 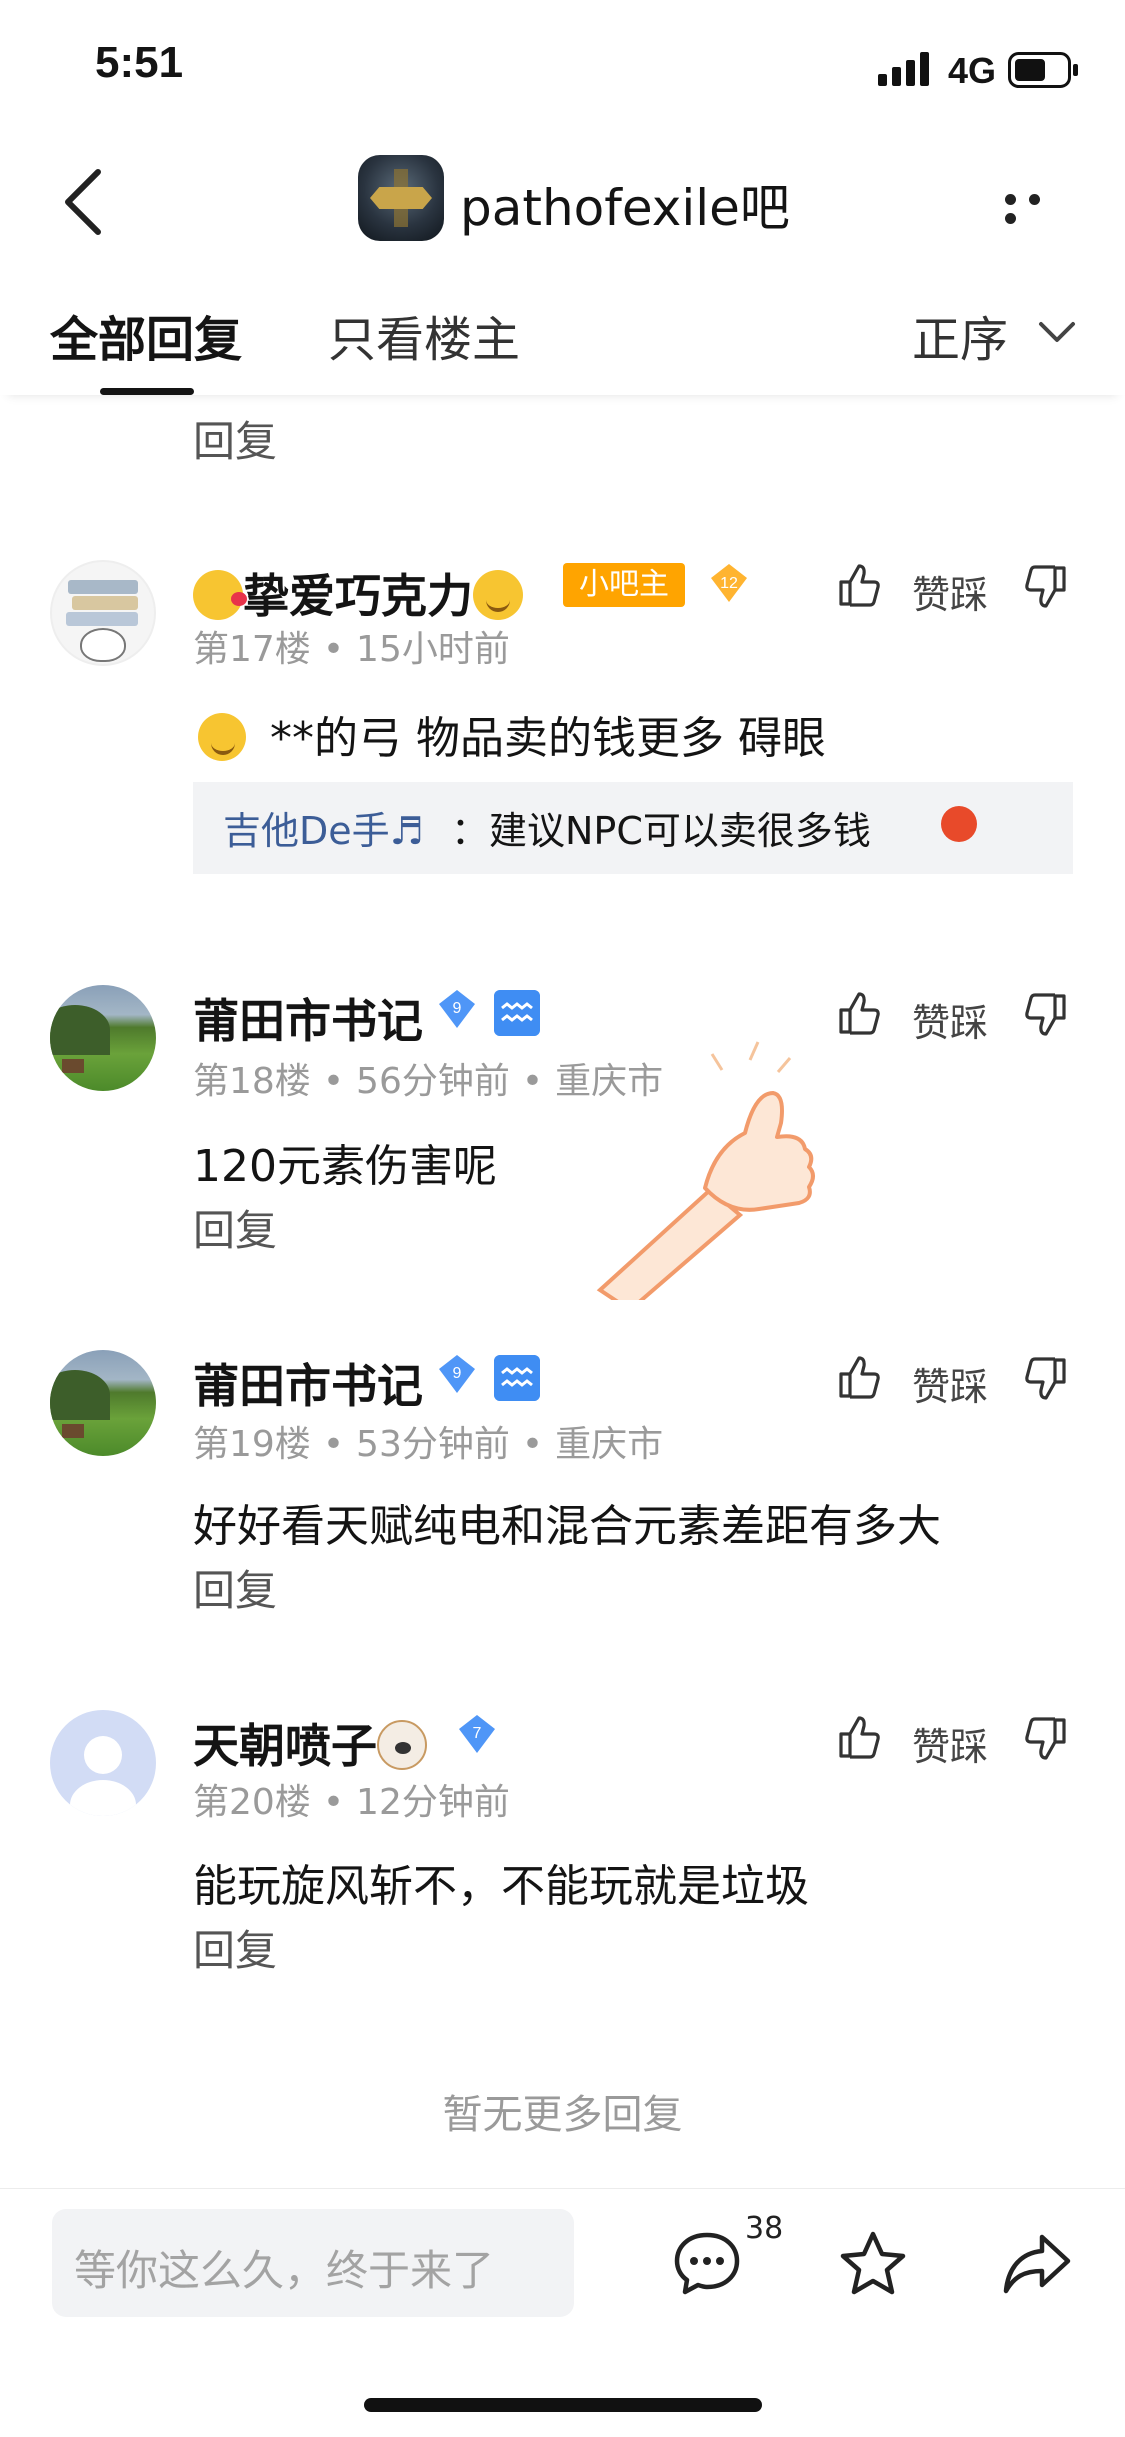 What do you see at coordinates (498, 595) in the screenshot?
I see `smile-emoji-icon` at bounding box center [498, 595].